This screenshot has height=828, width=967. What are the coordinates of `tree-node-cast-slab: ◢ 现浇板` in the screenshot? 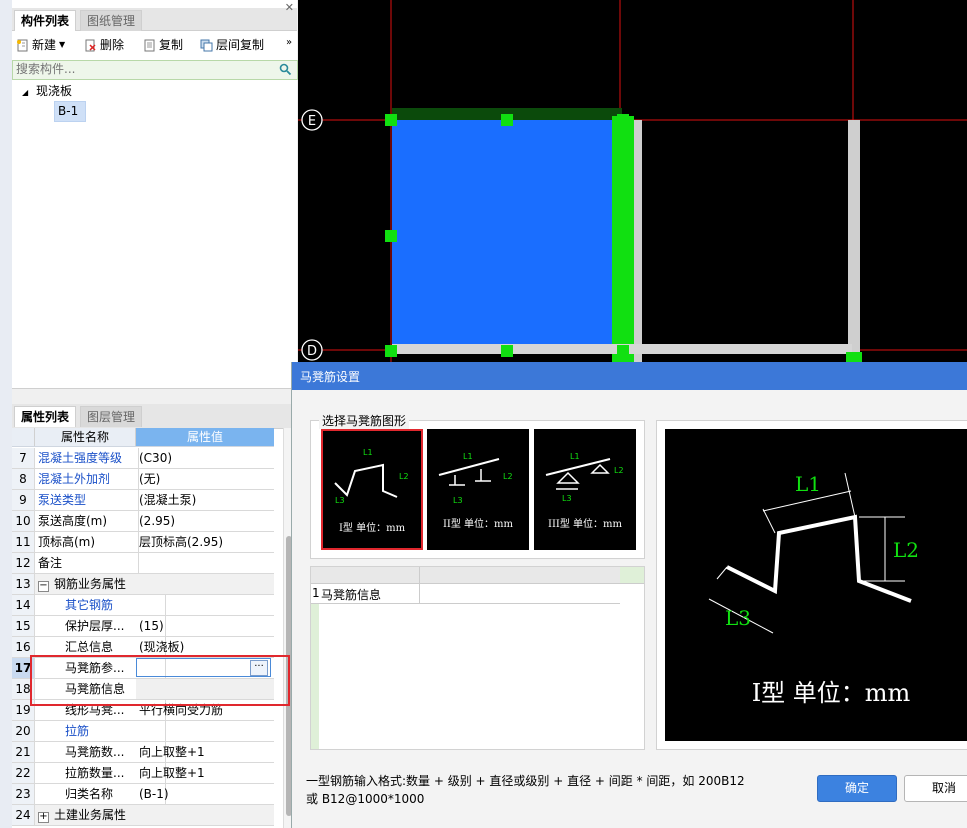 It's located at (47, 90).